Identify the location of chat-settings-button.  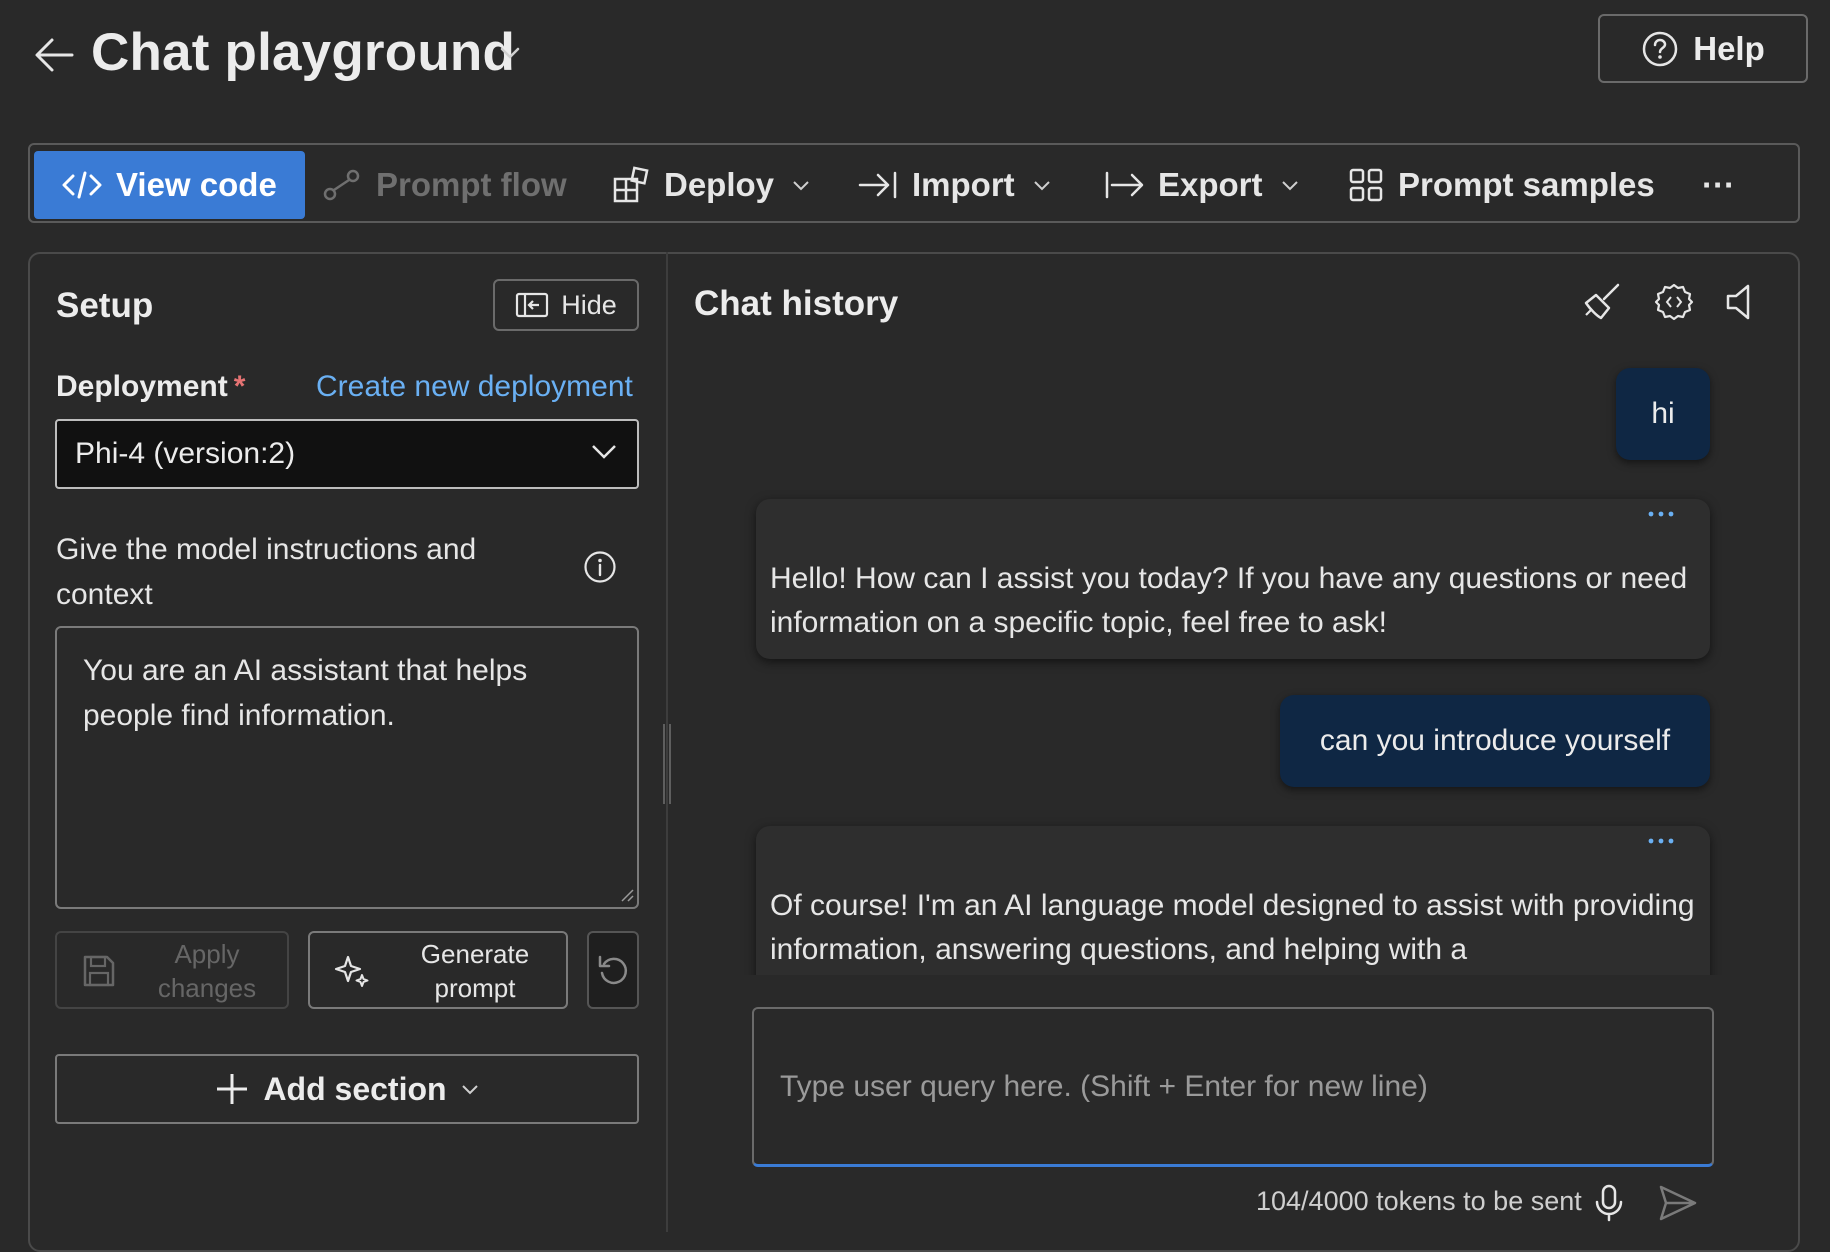
(1674, 302).